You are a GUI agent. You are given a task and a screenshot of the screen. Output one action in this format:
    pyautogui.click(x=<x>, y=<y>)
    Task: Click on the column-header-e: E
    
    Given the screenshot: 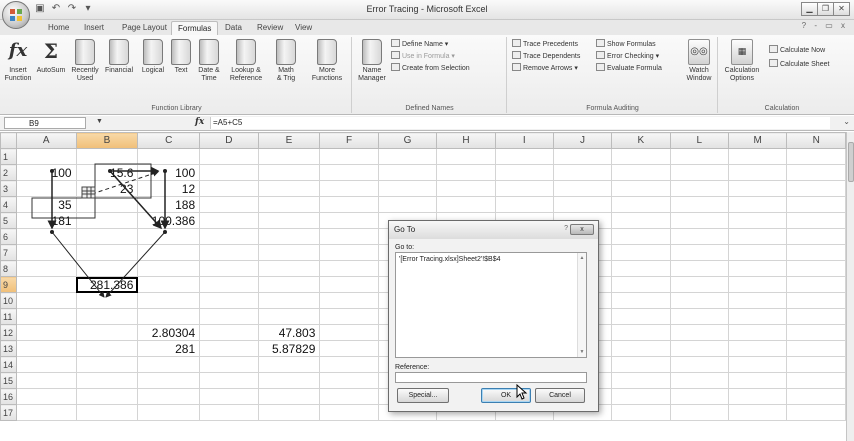 What is the action you would take?
    pyautogui.click(x=289, y=140)
    